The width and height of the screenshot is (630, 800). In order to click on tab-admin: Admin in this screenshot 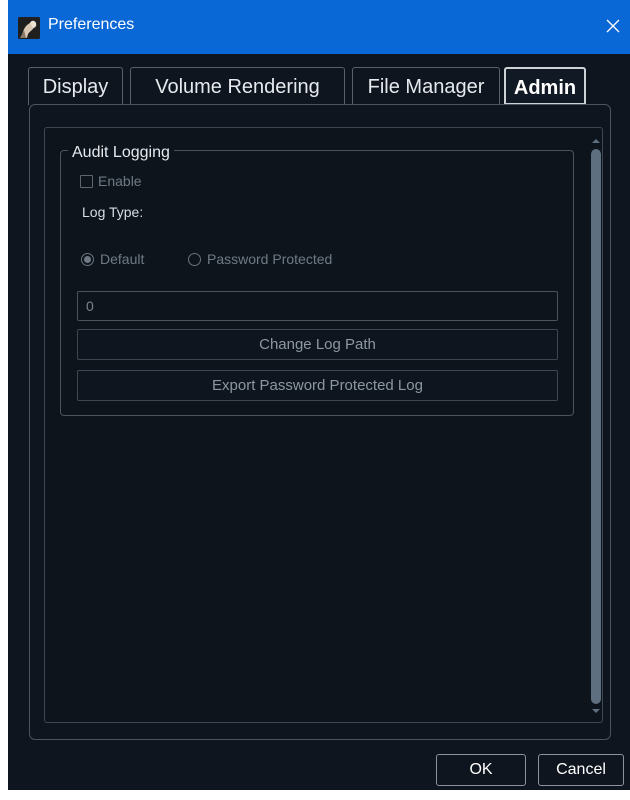, I will do `click(545, 86)`.